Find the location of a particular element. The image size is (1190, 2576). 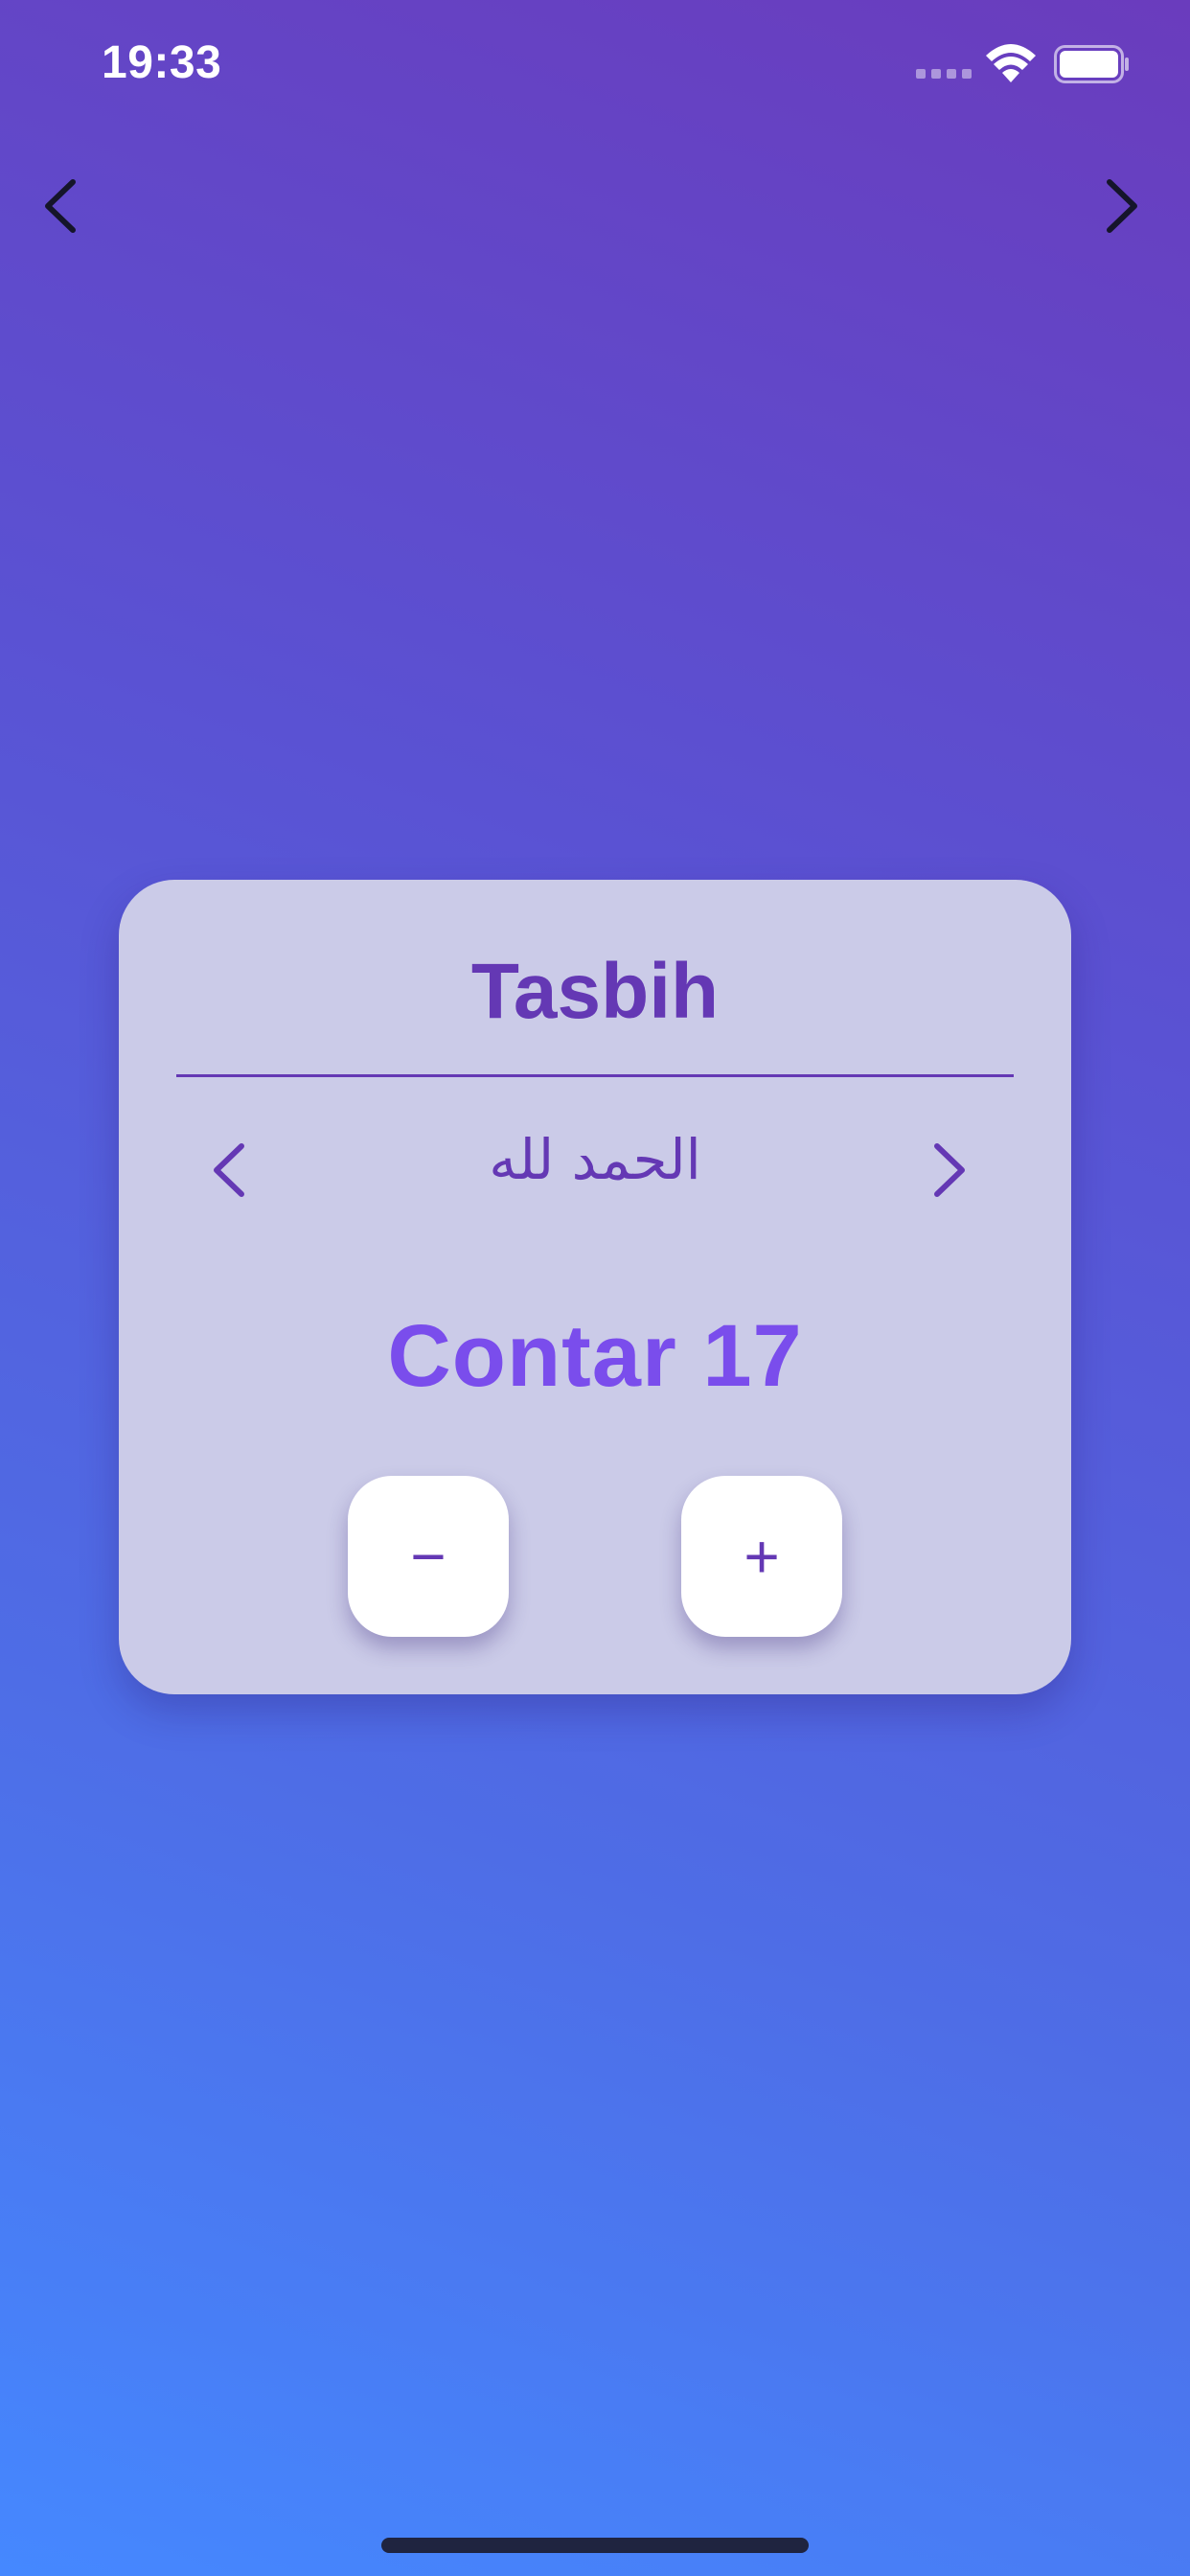

plus-icon: + is located at coordinates (762, 1556).